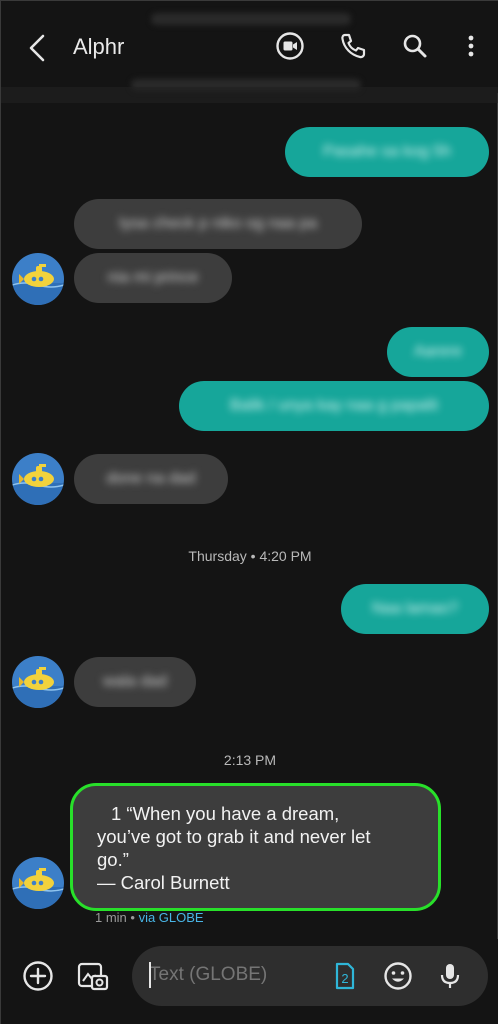  What do you see at coordinates (250, 556) in the screenshot?
I see `date-separator: Thursday • 4:20 PM` at bounding box center [250, 556].